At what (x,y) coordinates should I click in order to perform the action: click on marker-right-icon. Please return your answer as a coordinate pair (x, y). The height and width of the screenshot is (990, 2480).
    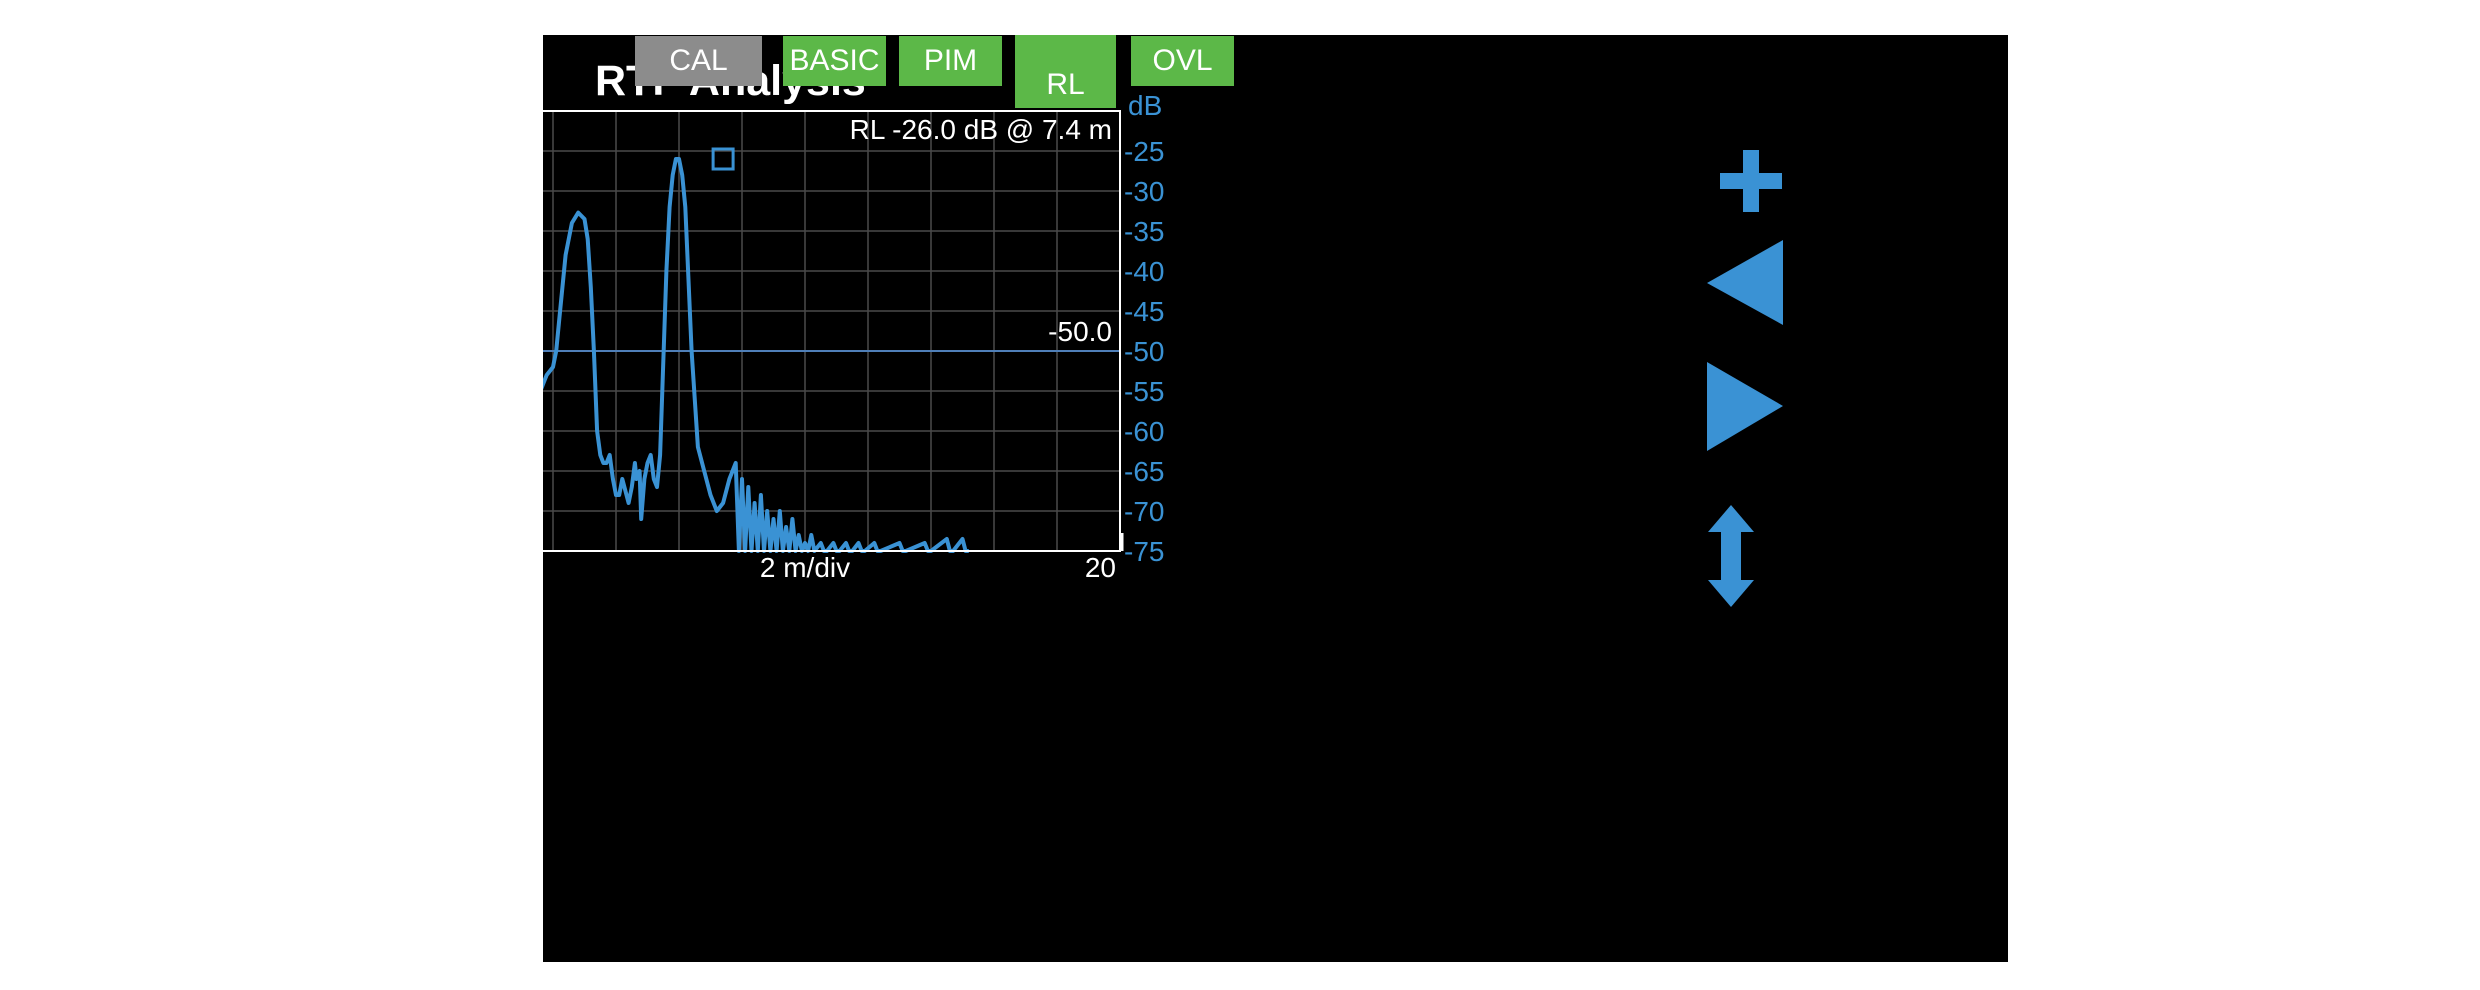
    Looking at the image, I should click on (1745, 406).